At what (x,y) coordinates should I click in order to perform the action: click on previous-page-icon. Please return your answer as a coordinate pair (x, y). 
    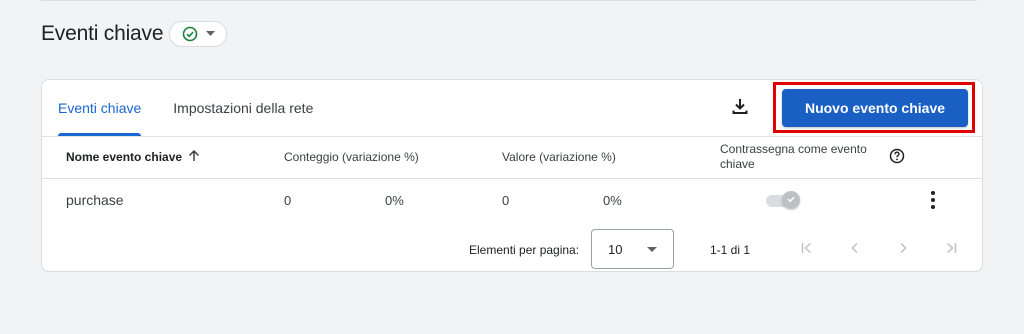
    Looking at the image, I should click on (855, 250).